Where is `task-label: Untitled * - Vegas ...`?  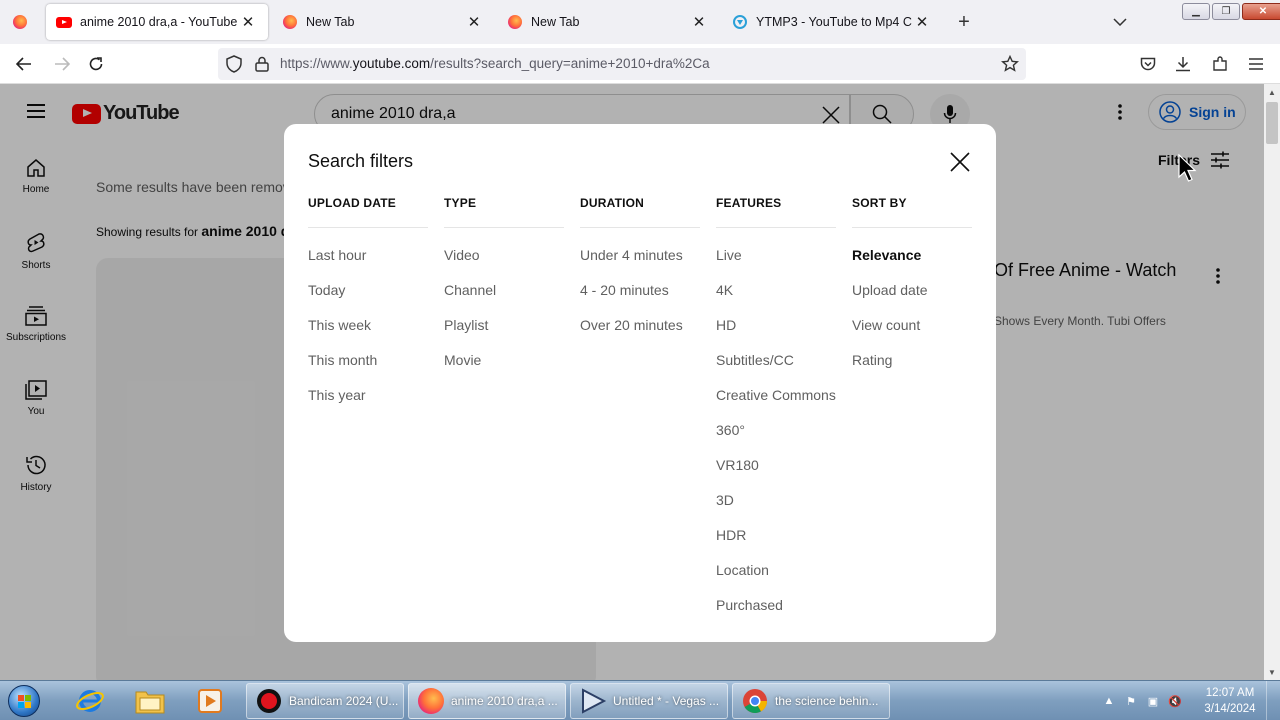
task-label: Untitled * - Vegas ... is located at coordinates (666, 701).